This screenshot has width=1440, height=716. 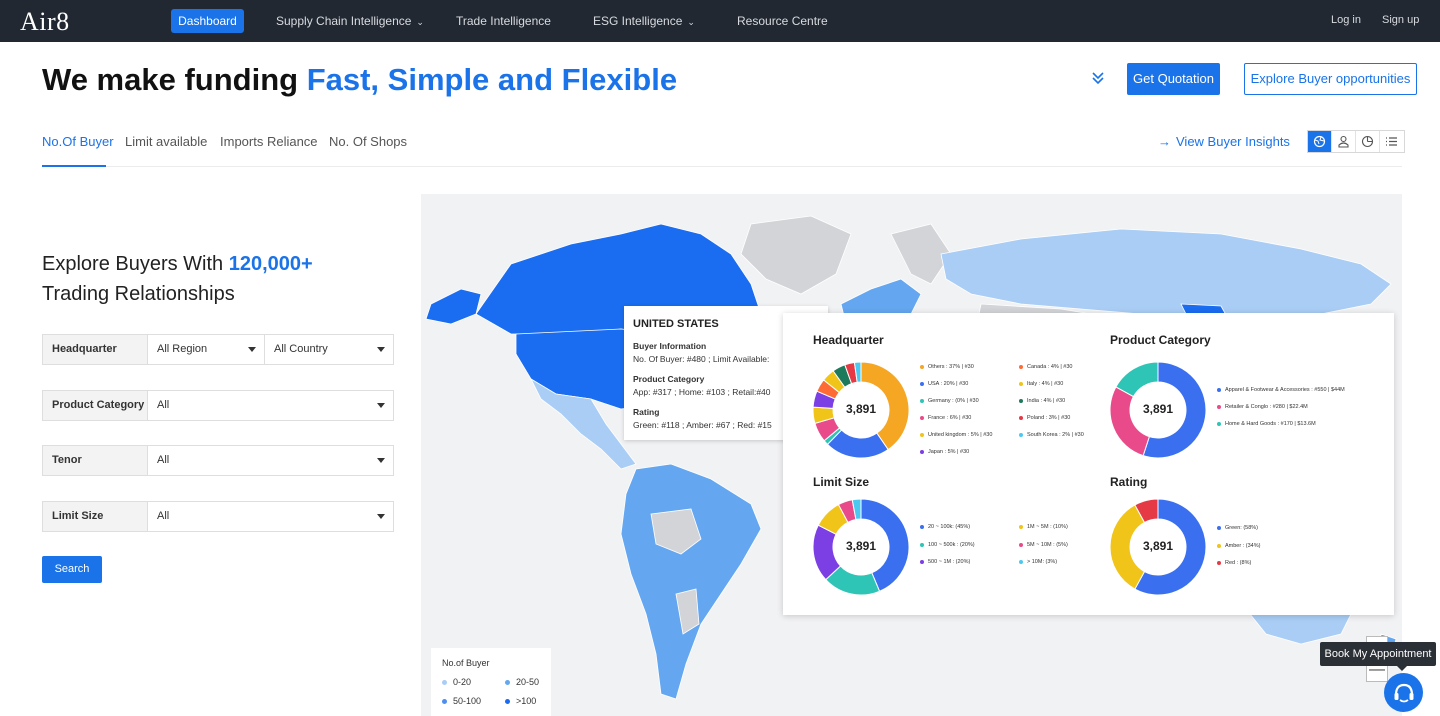 What do you see at coordinates (269, 141) in the screenshot?
I see `tab-imports-reliance: Imports Reliance` at bounding box center [269, 141].